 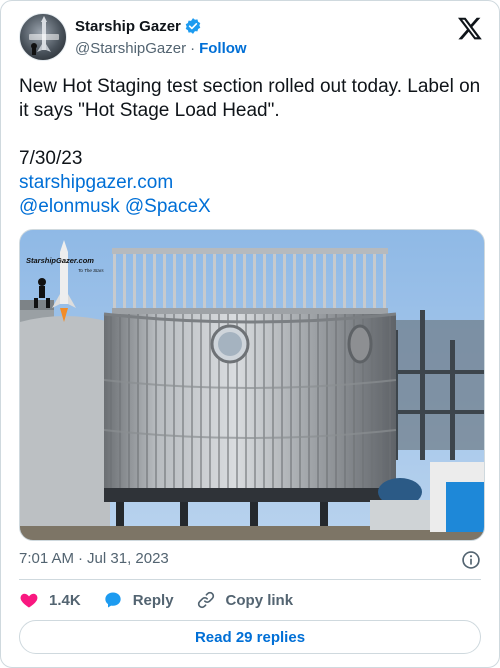 What do you see at coordinates (250, 207) in the screenshot?
I see `tweet-mentions: @elonmusk @SpaceX` at bounding box center [250, 207].